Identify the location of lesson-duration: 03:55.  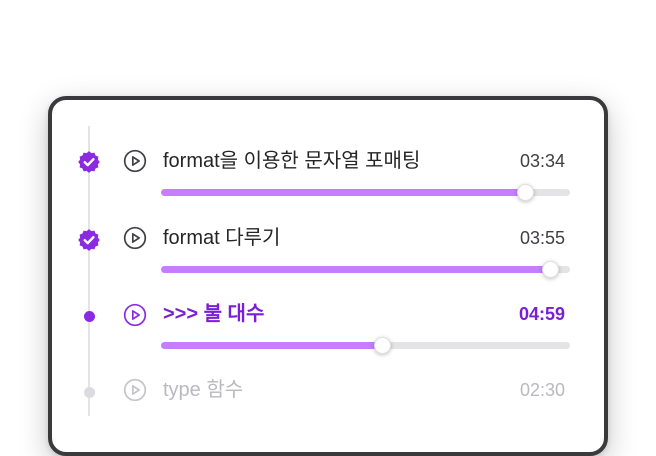
(542, 238).